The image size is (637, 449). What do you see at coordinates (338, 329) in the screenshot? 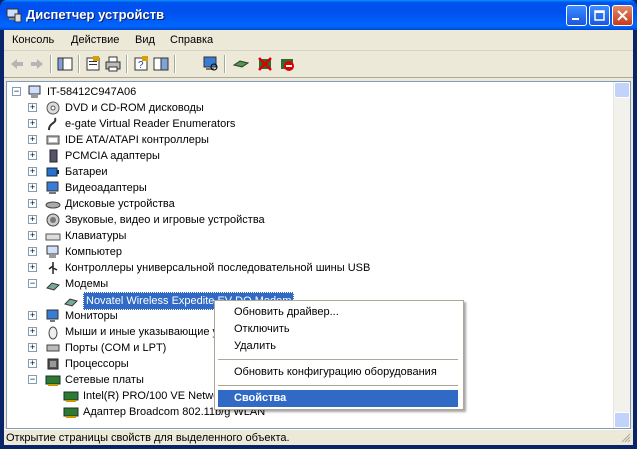
I see `ctx-disable: Отключить` at bounding box center [338, 329].